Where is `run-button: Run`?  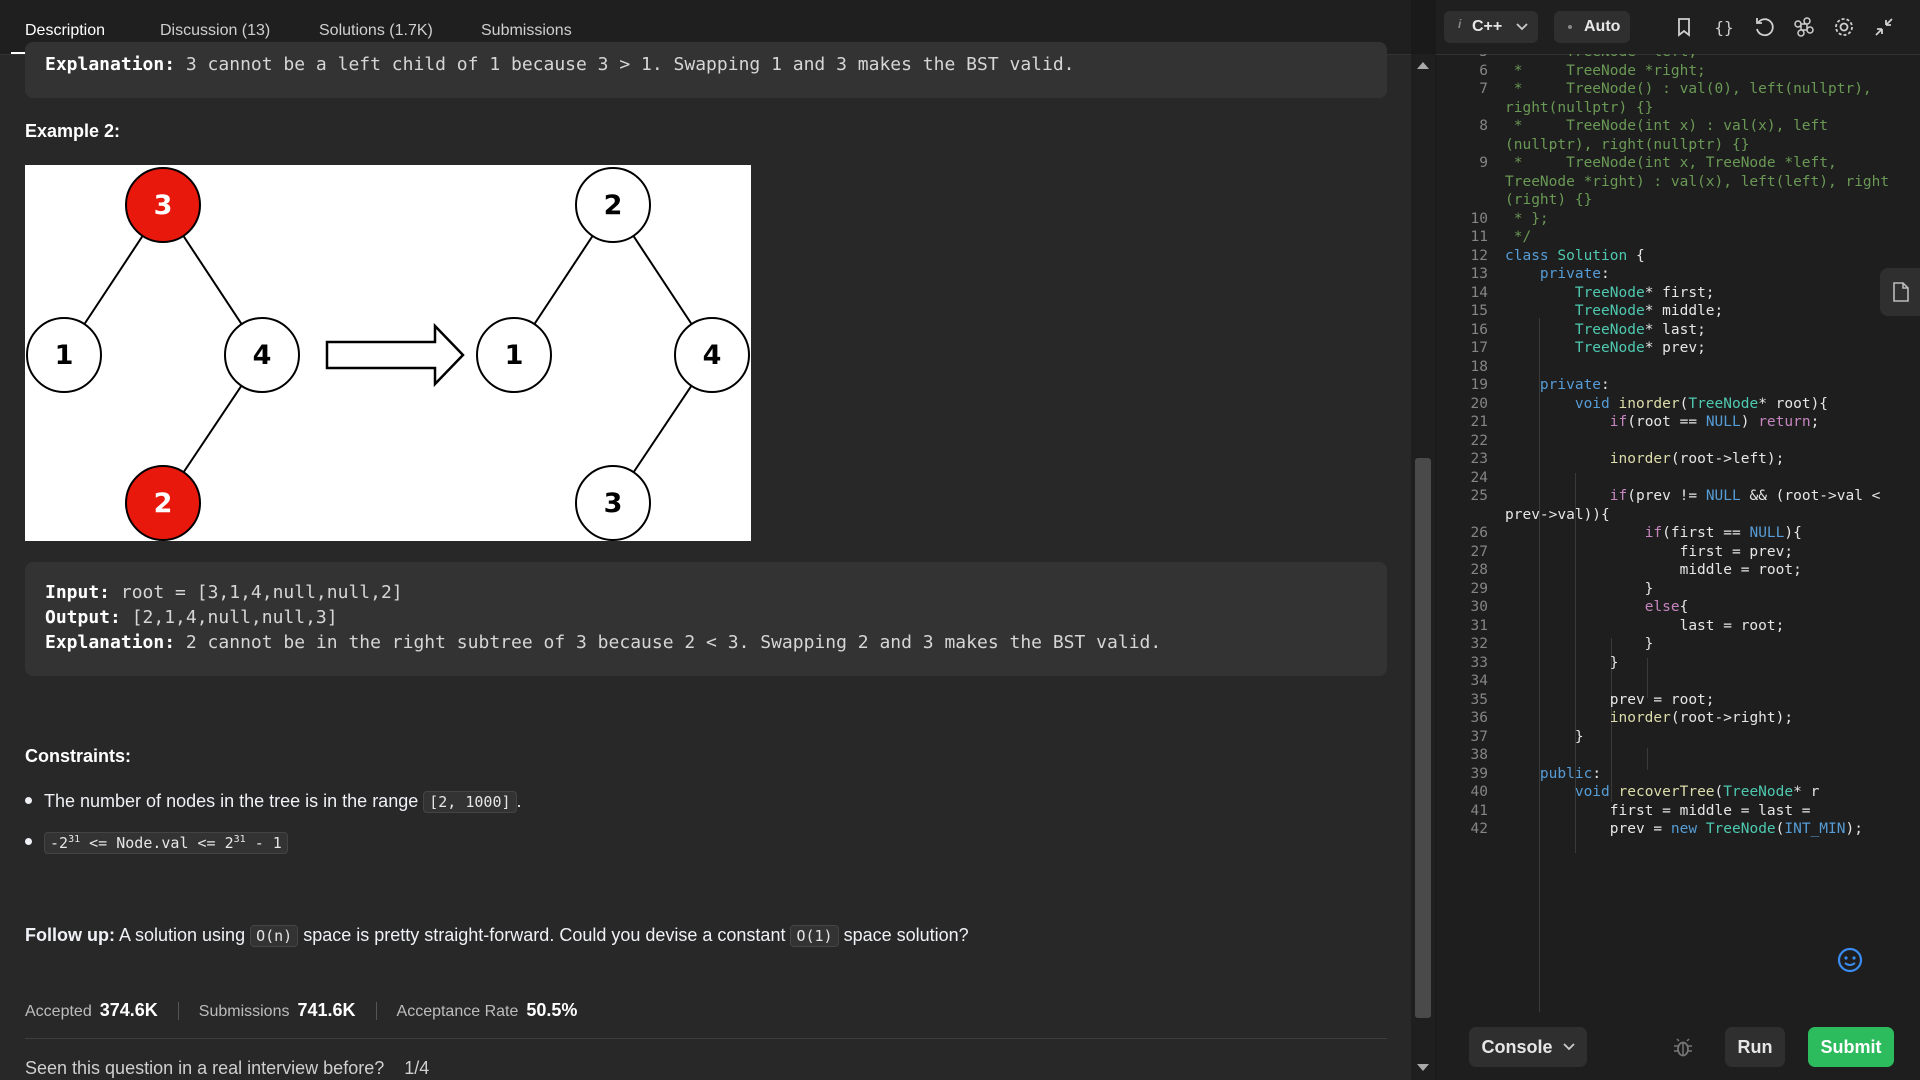 run-button: Run is located at coordinates (1755, 1047).